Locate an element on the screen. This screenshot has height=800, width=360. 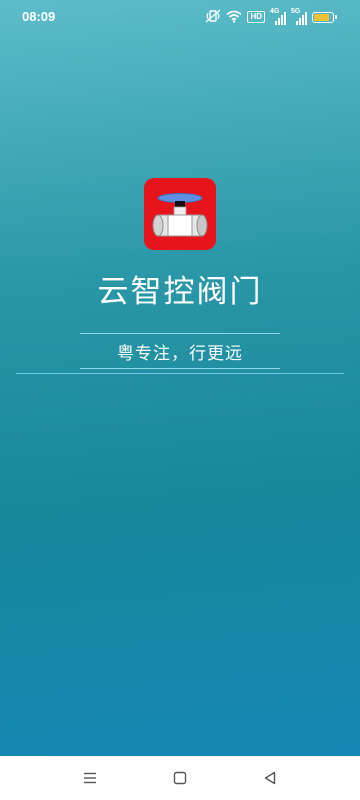
vibrate-icon is located at coordinates (213, 17).